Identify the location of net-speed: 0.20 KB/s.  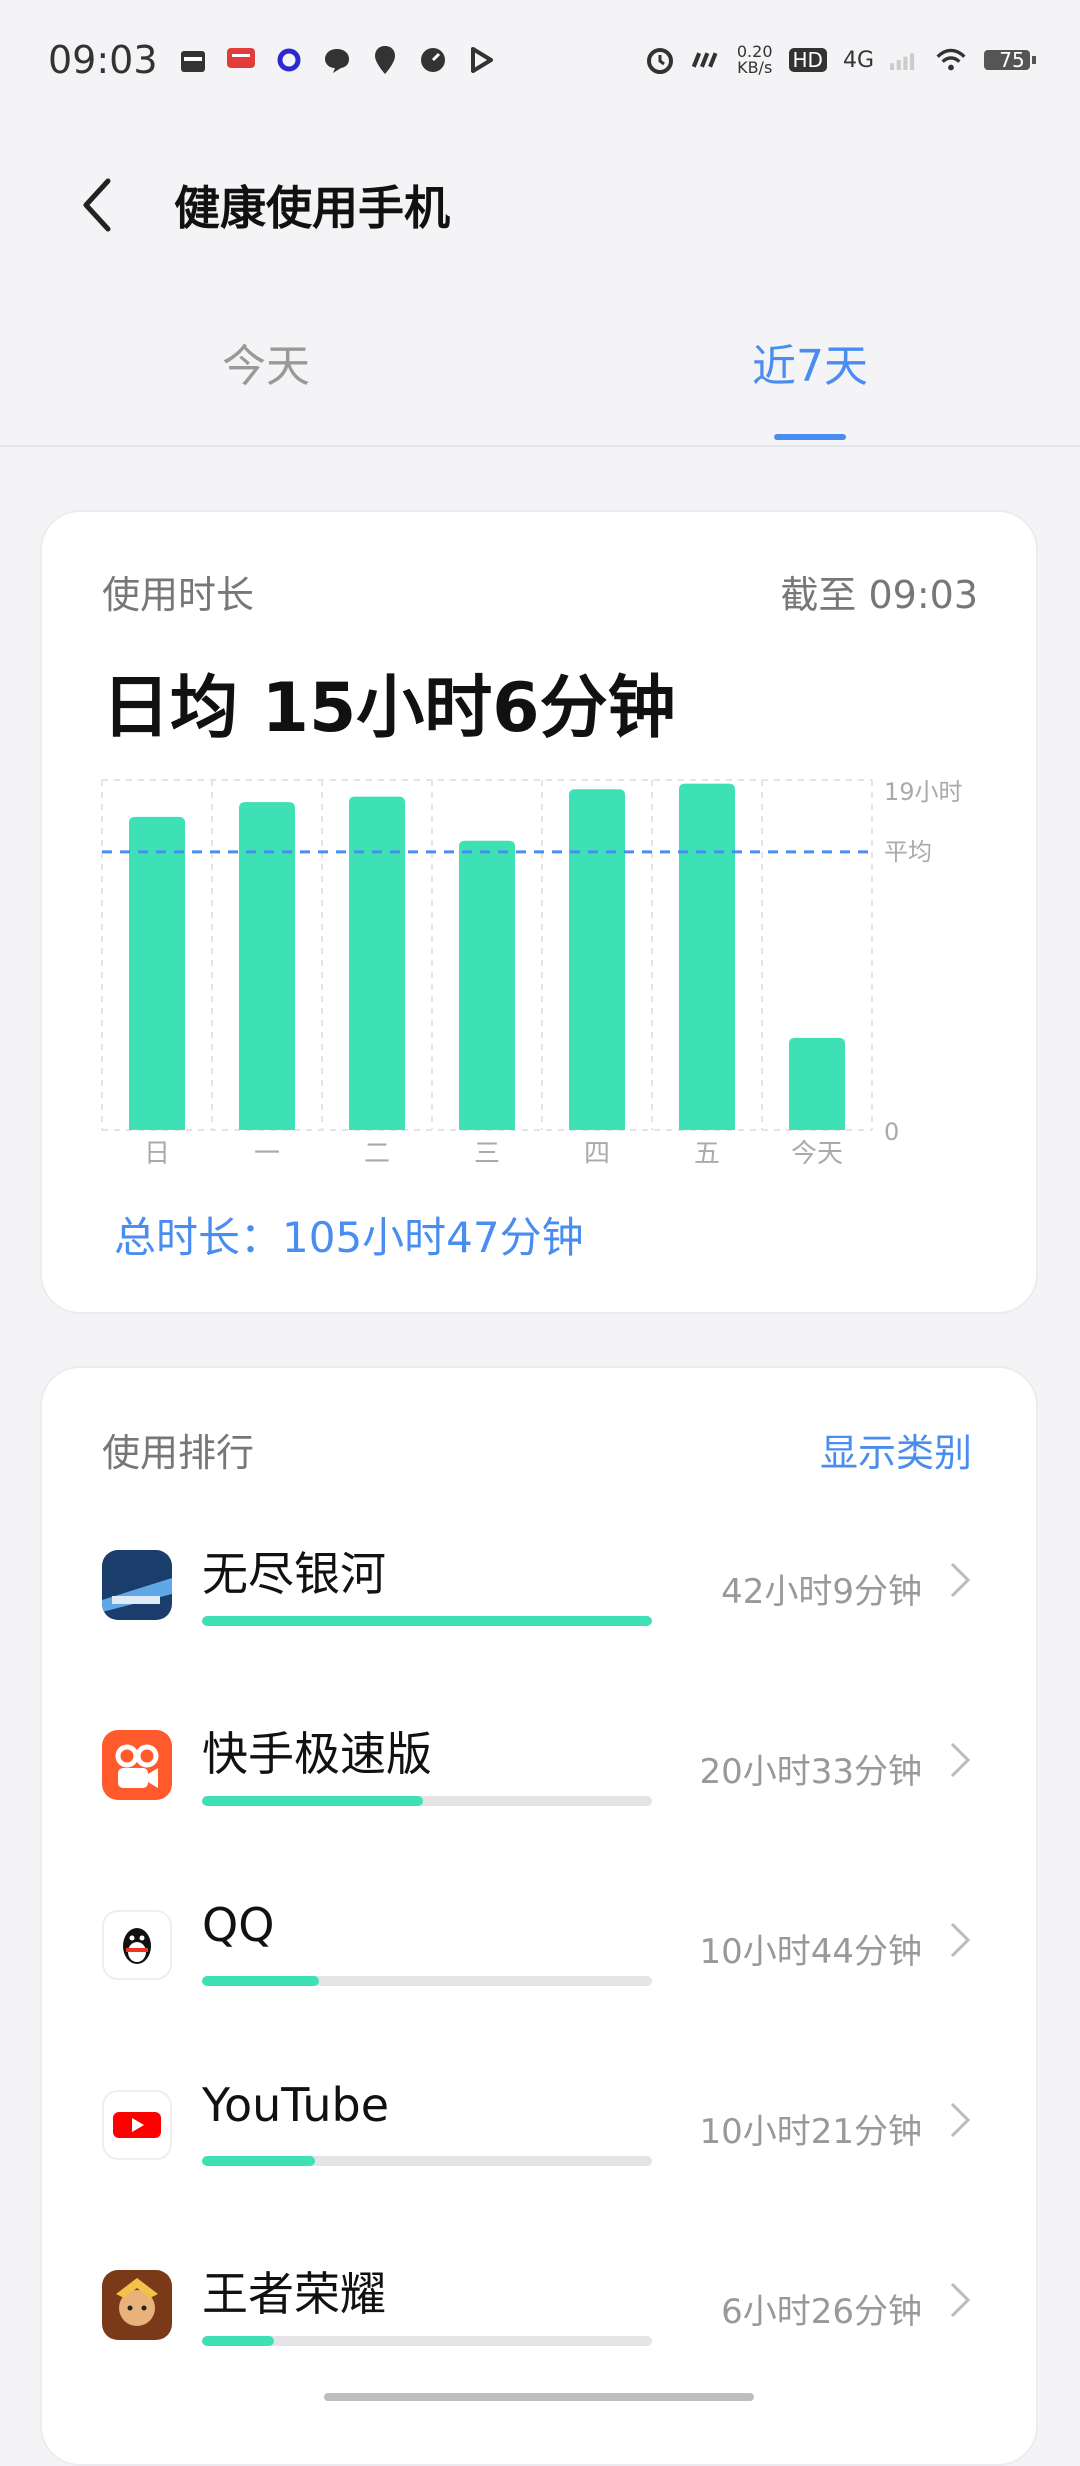
(755, 60).